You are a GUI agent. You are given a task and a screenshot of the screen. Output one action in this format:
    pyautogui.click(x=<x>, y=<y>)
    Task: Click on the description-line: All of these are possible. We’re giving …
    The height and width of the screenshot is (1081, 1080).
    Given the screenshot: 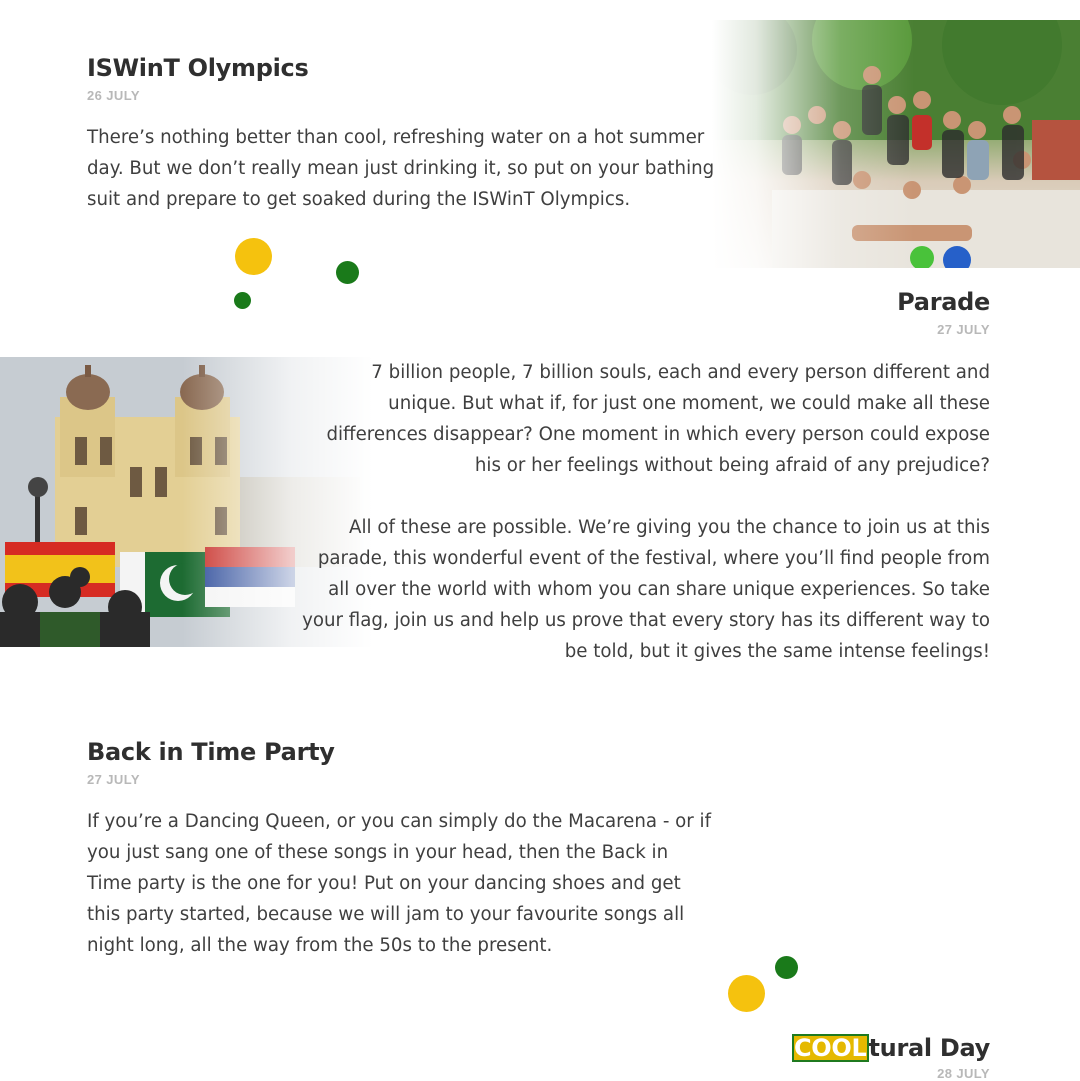 What is the action you would take?
    pyautogui.click(x=669, y=527)
    